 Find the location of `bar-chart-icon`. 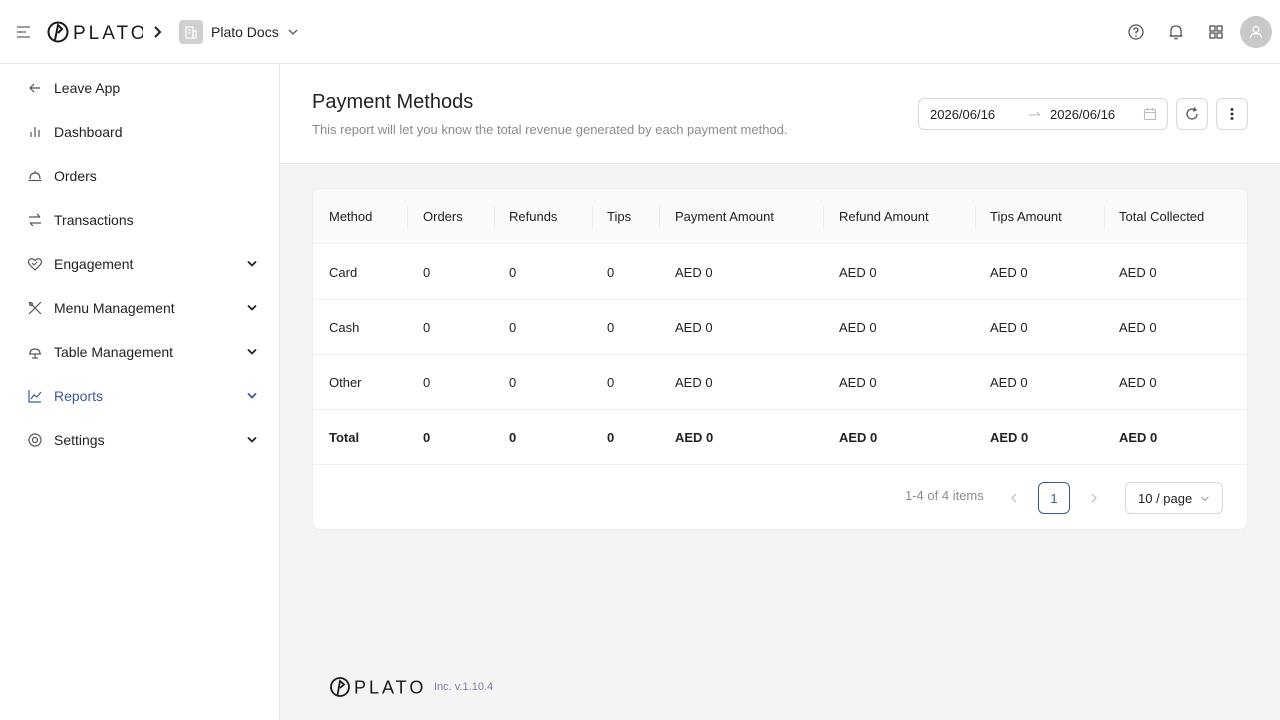

bar-chart-icon is located at coordinates (35, 132).